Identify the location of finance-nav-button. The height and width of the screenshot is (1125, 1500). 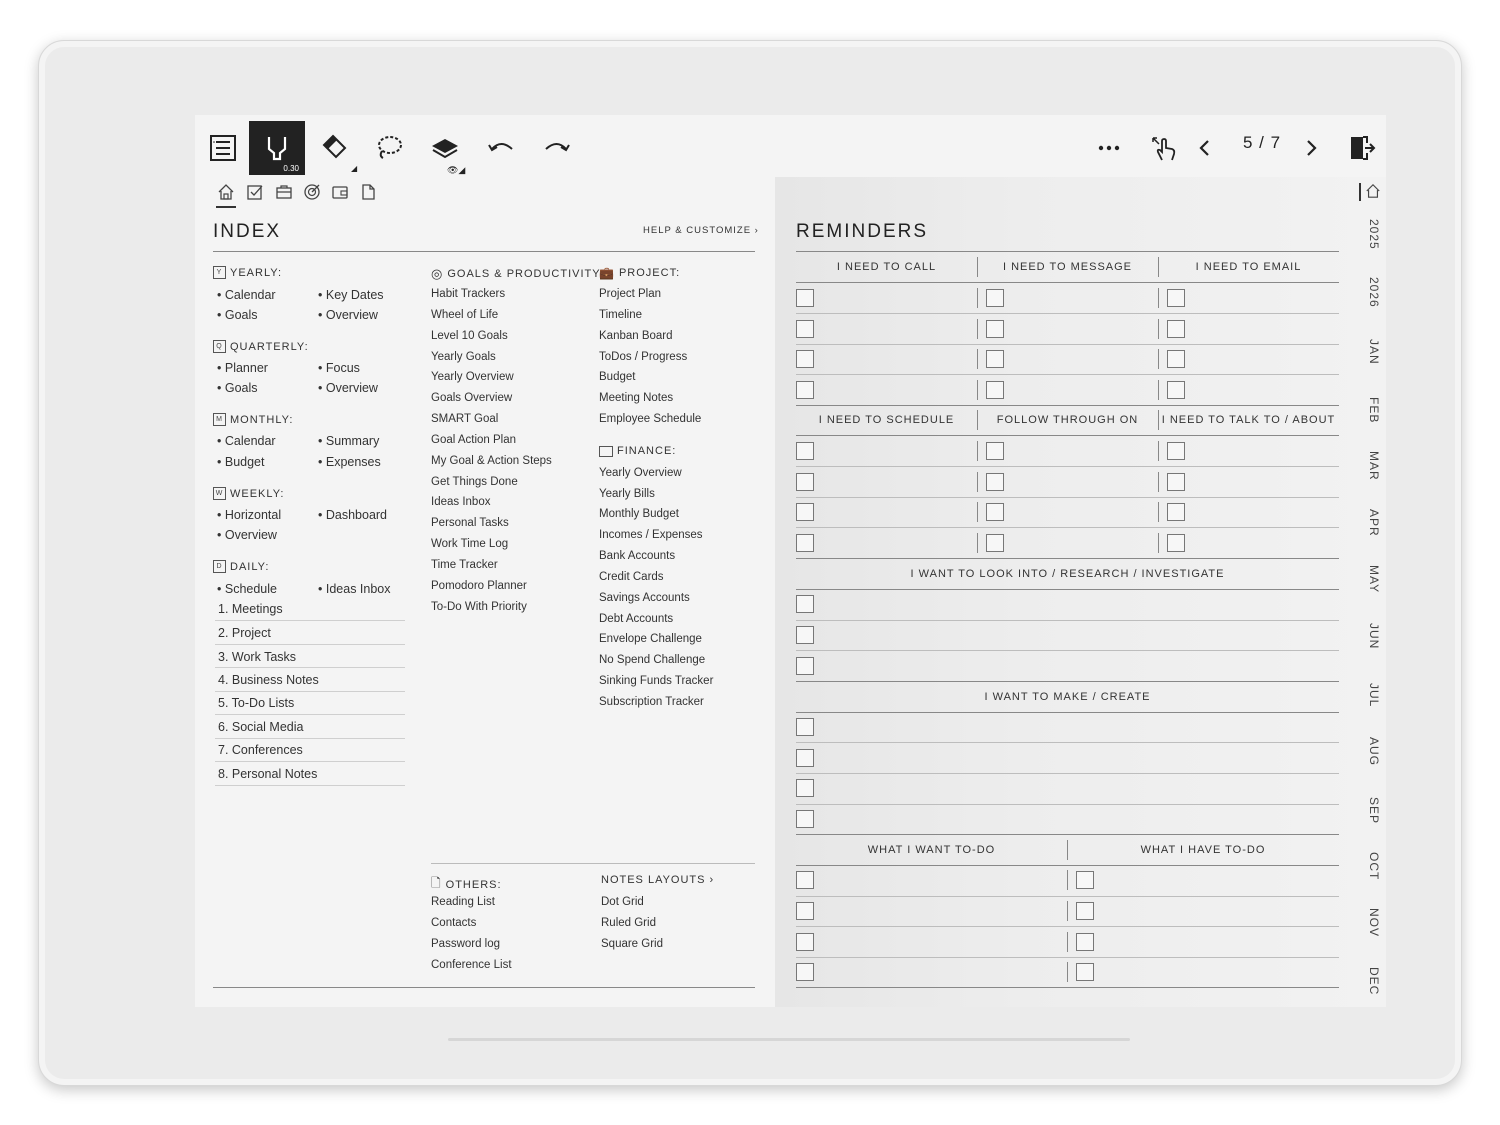
(340, 192).